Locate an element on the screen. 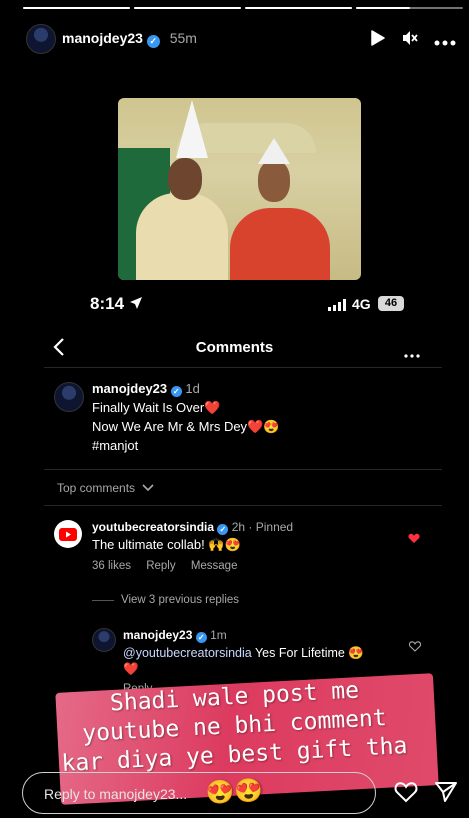  comment-reply-button: Reply is located at coordinates (160, 566).